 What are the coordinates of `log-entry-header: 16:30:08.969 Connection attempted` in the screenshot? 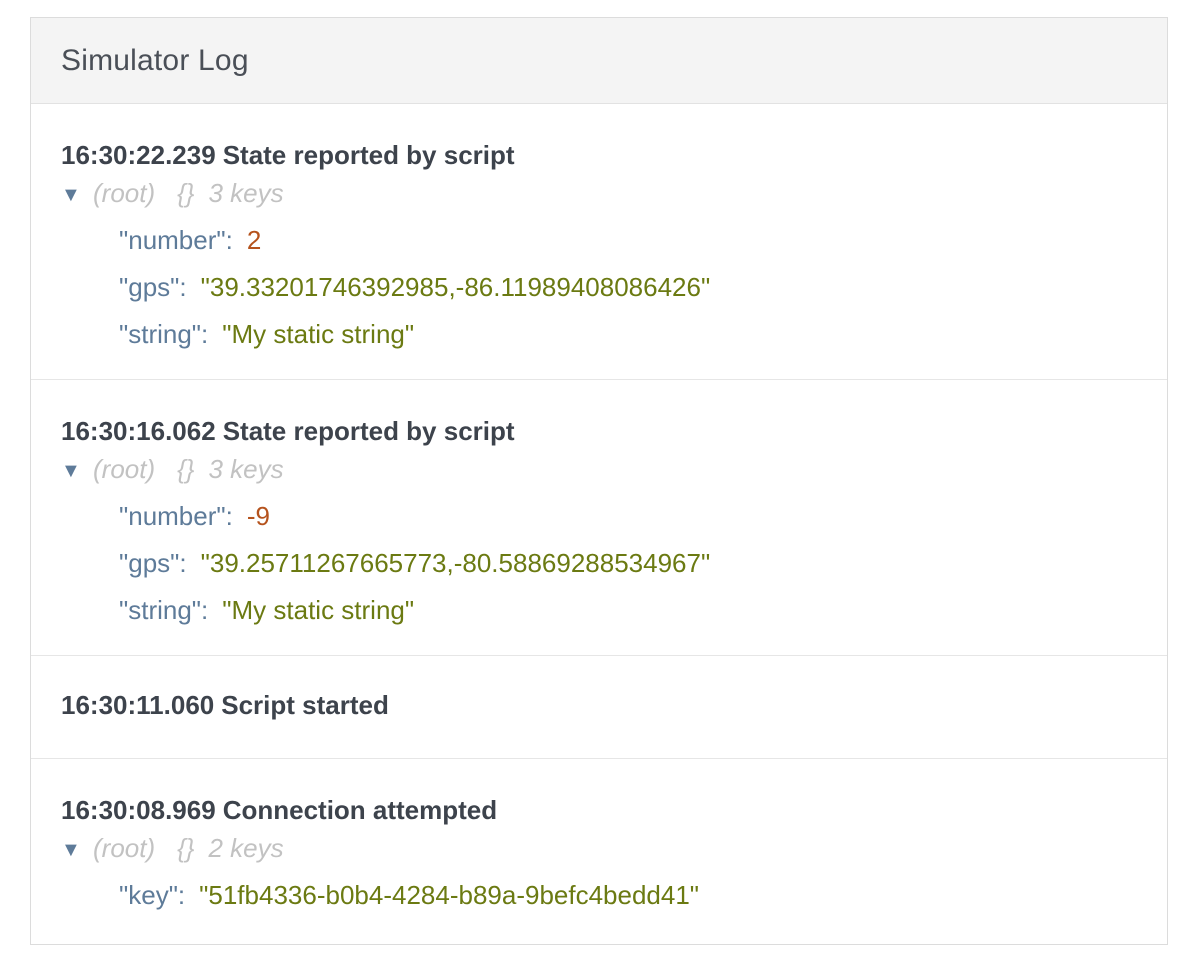 It's located at (599, 810).